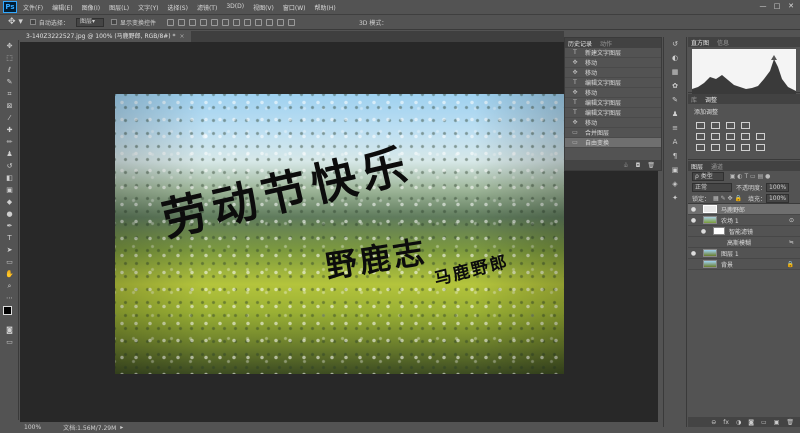 This screenshot has height=433, width=800. Describe the element at coordinates (177, 7) in the screenshot. I see `menu-select: 选择(S)` at that location.